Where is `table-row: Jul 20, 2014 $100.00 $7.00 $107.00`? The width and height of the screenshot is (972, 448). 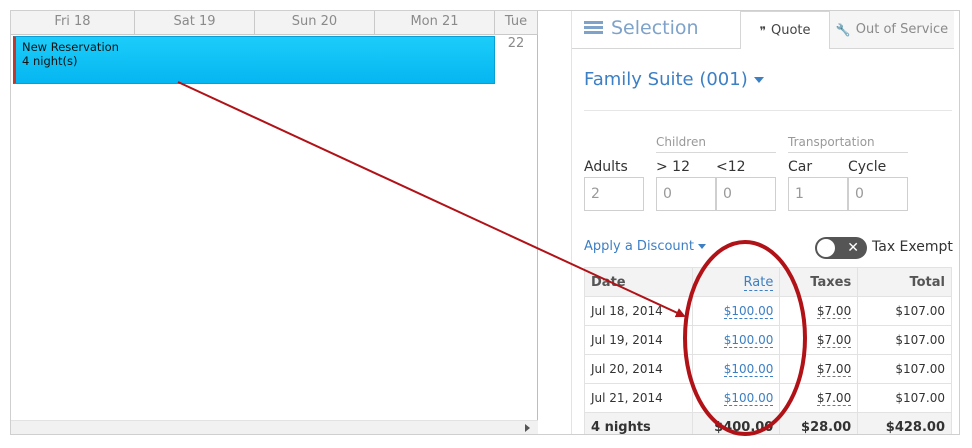 table-row: Jul 20, 2014 $100.00 $7.00 $107.00 is located at coordinates (768, 369).